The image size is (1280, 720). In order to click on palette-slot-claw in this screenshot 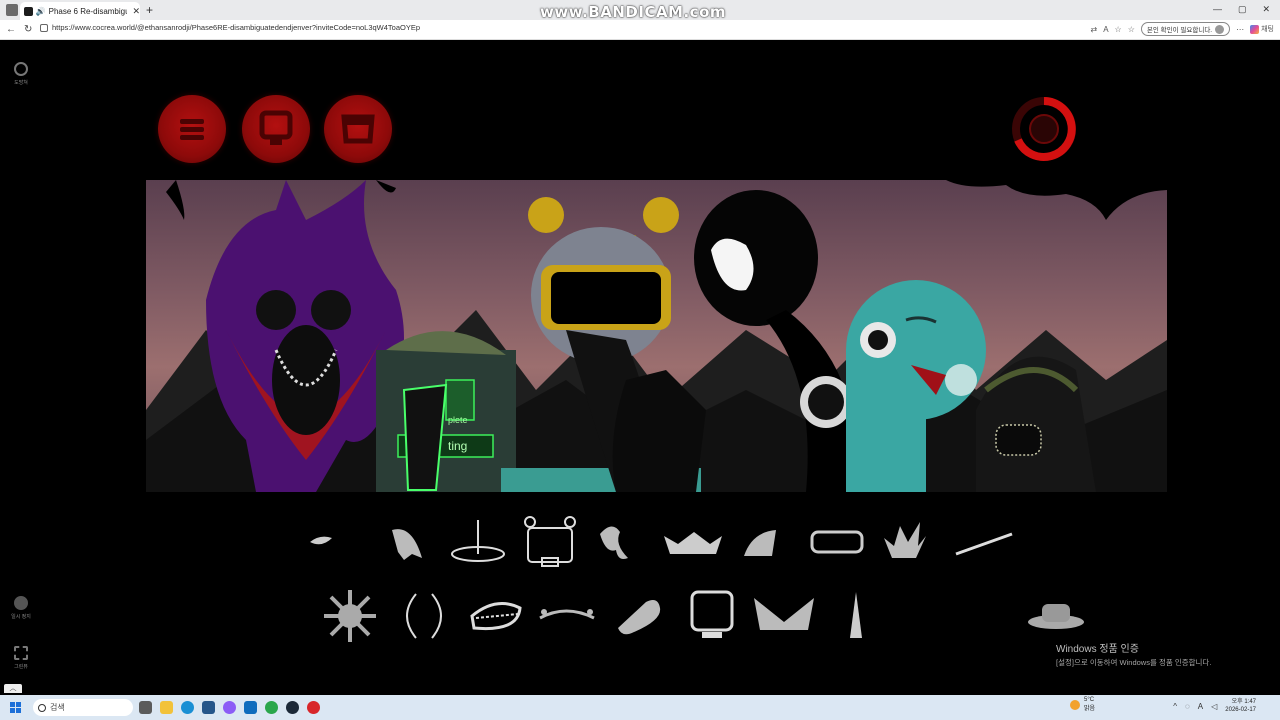, I will do `click(408, 542)`.